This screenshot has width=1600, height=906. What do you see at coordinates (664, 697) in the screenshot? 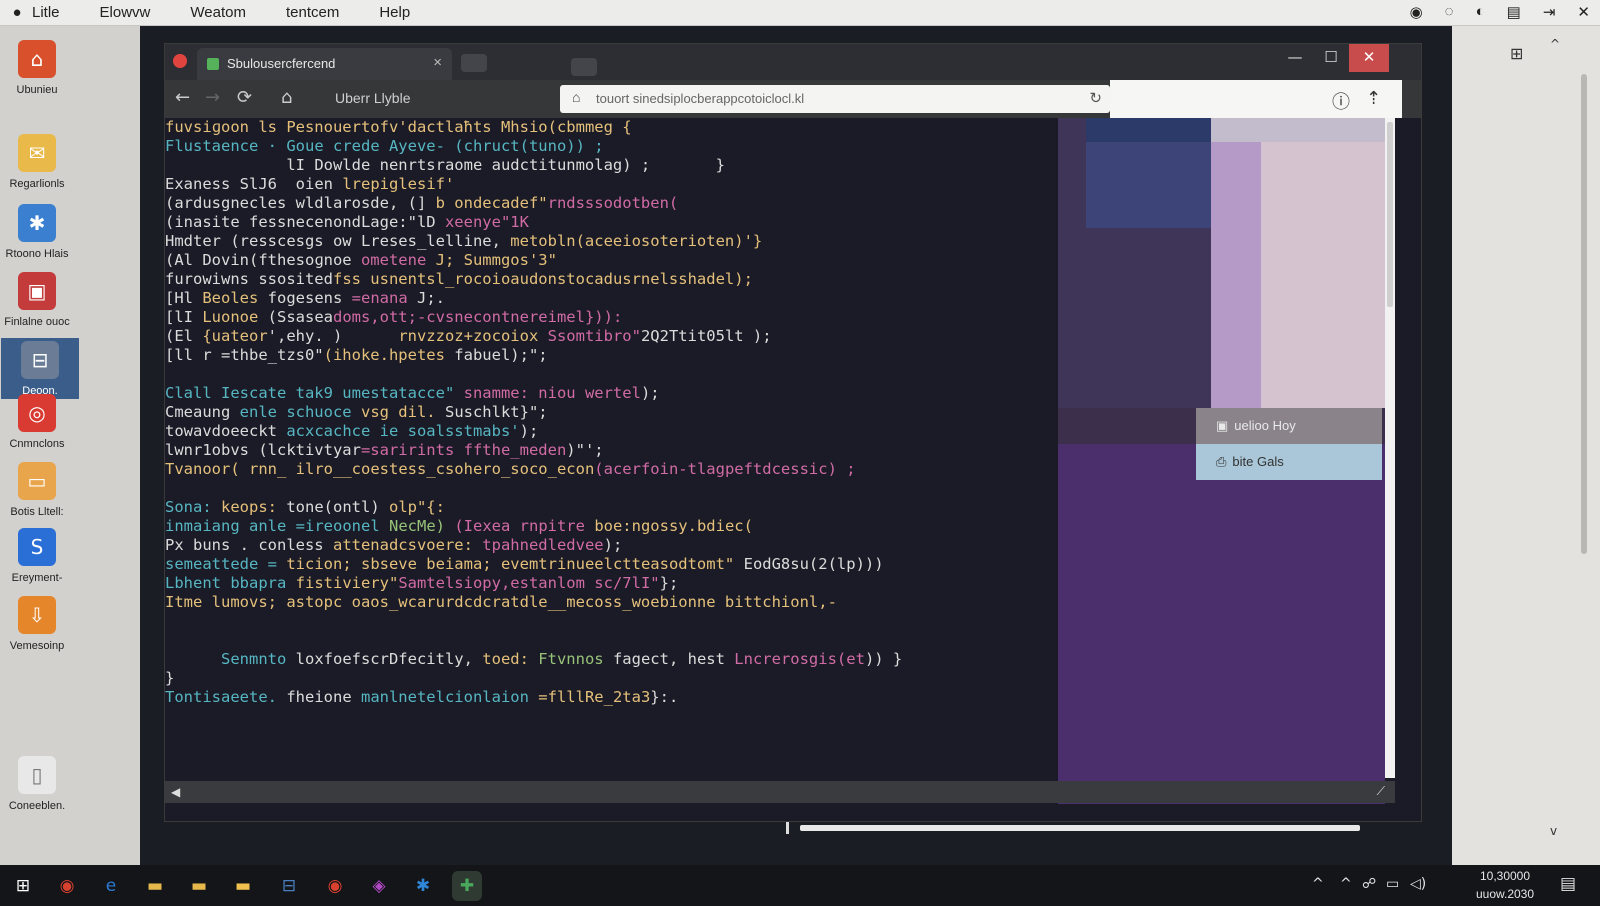
I see `code-token: }:.` at bounding box center [664, 697].